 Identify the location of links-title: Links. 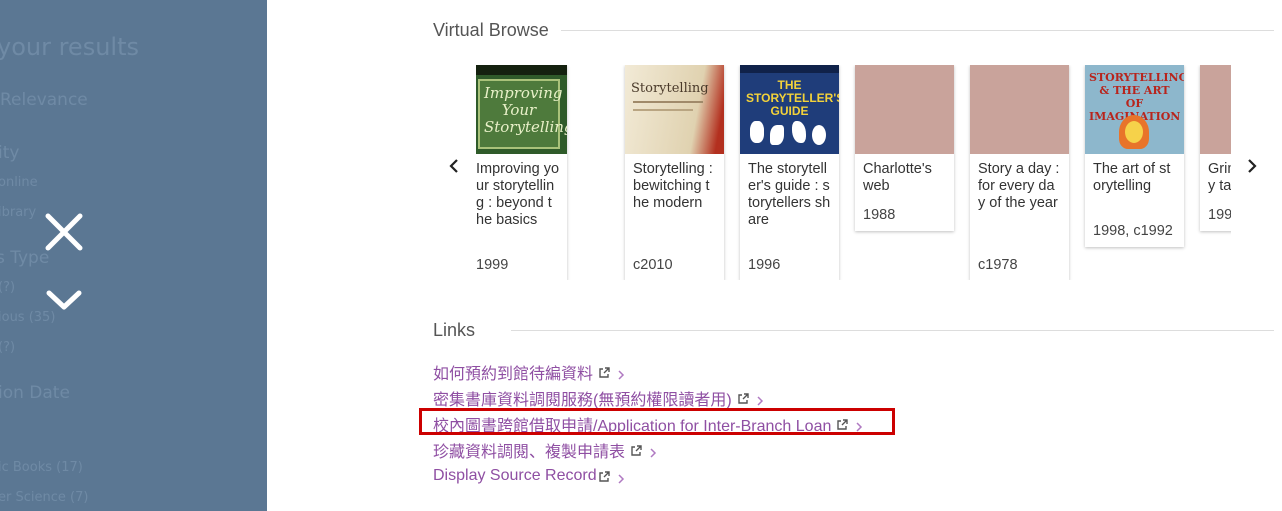
(454, 330).